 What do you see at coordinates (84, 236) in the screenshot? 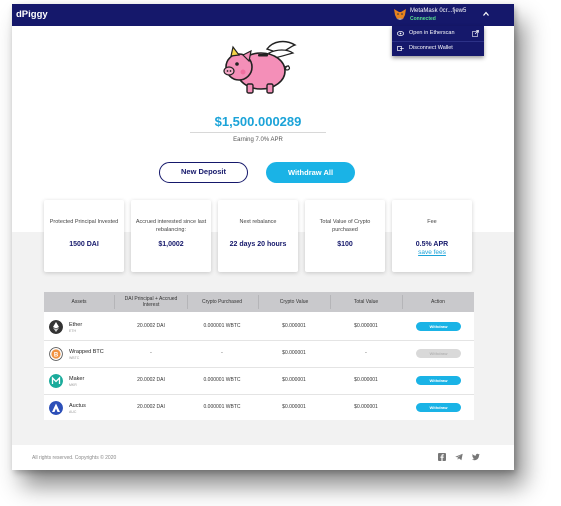
I see `stat-card-principal: Protected Principal Invested 1500 DAI` at bounding box center [84, 236].